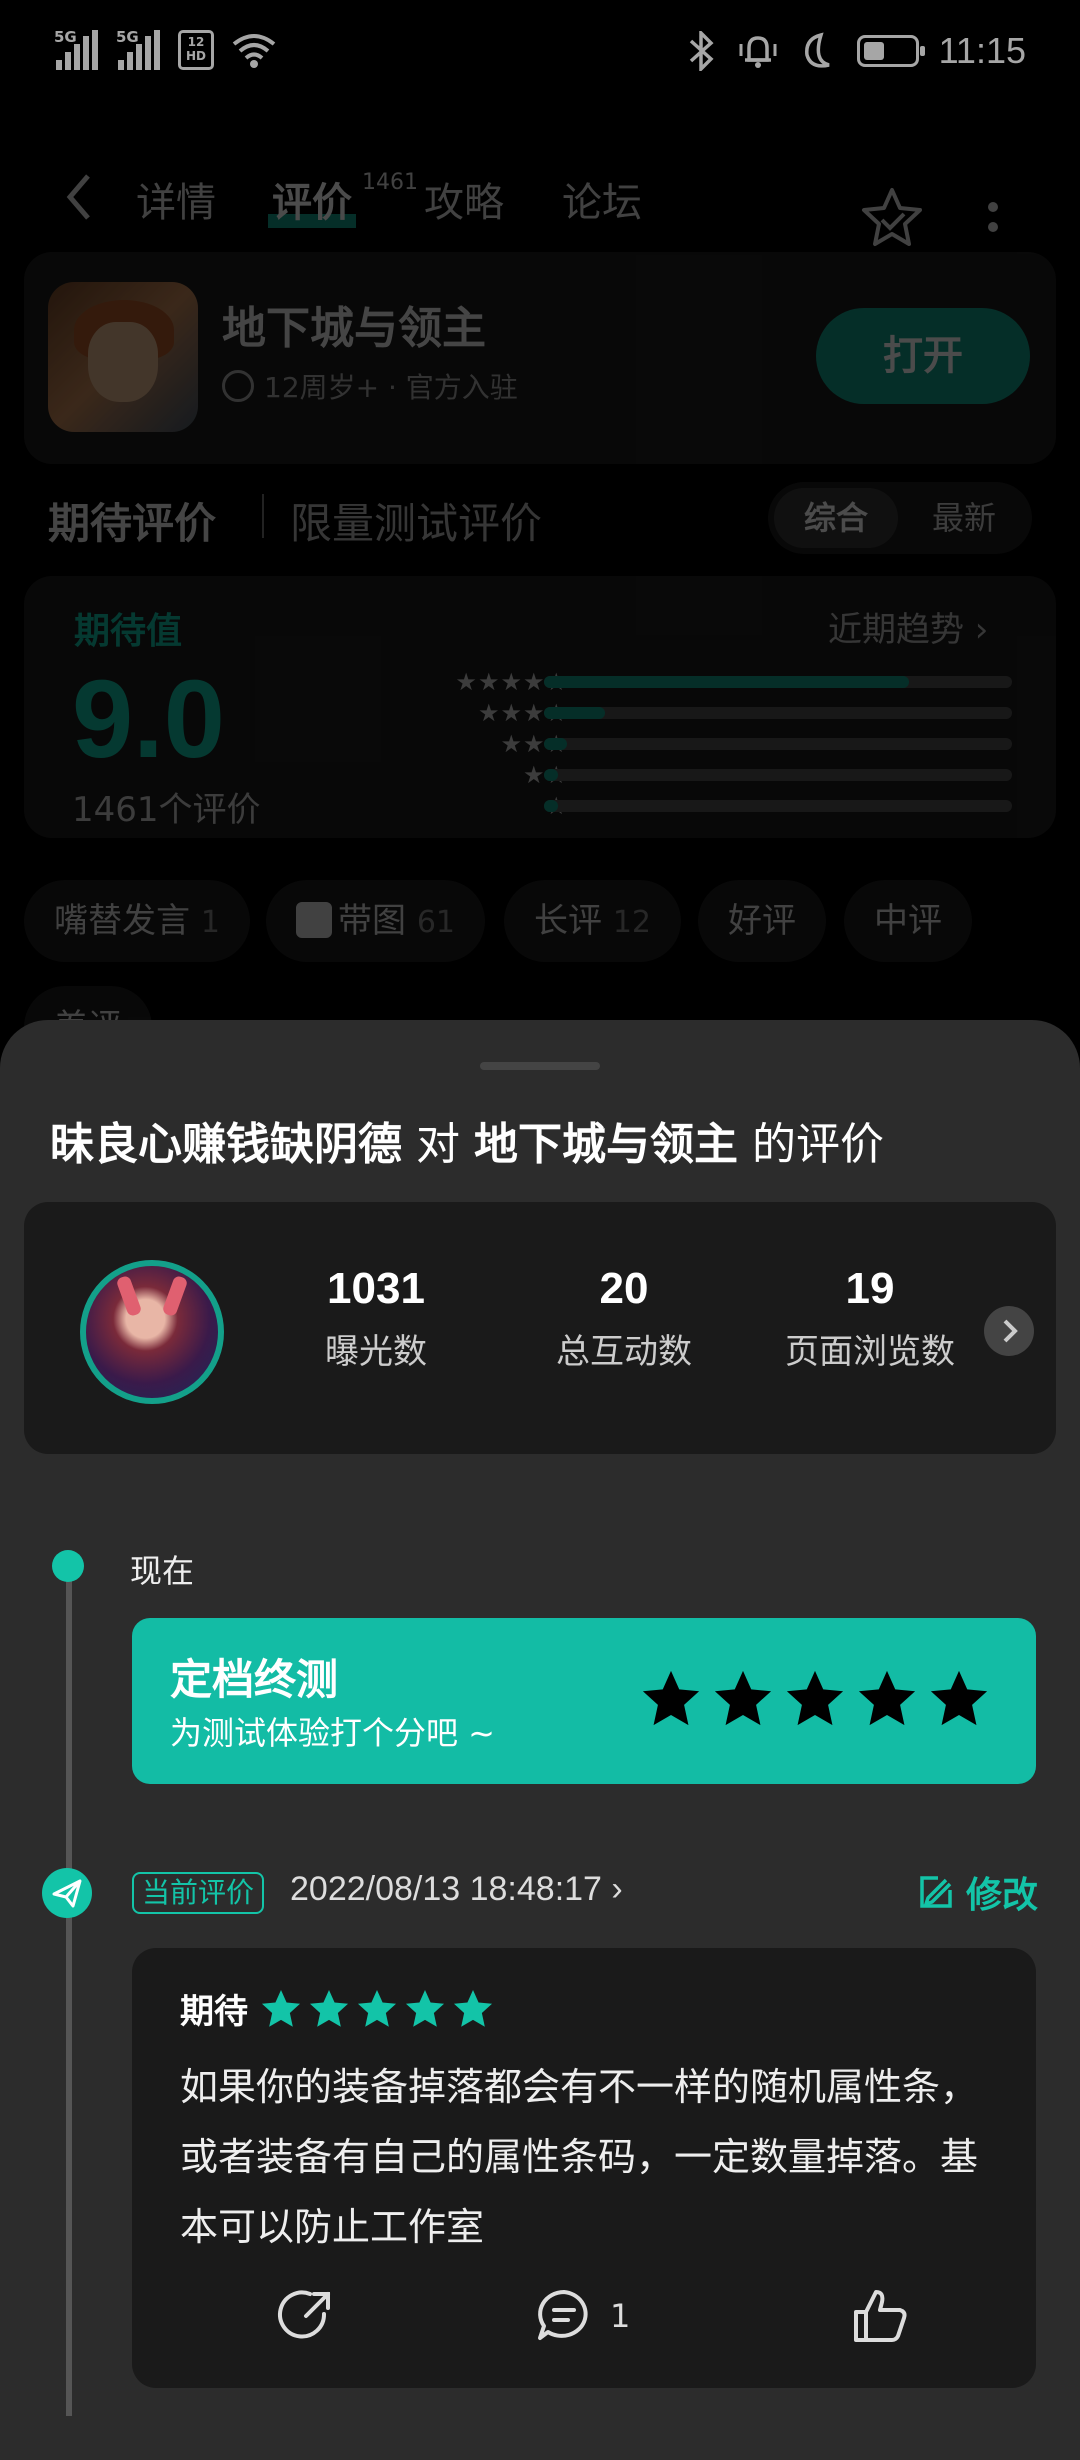 This screenshot has width=1080, height=2460. I want to click on share-button, so click(308, 2316).